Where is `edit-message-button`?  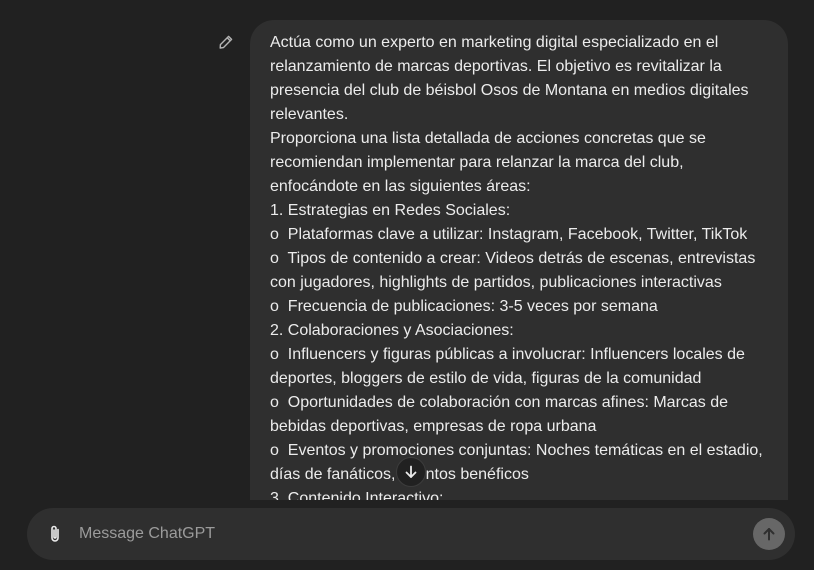 edit-message-button is located at coordinates (226, 42).